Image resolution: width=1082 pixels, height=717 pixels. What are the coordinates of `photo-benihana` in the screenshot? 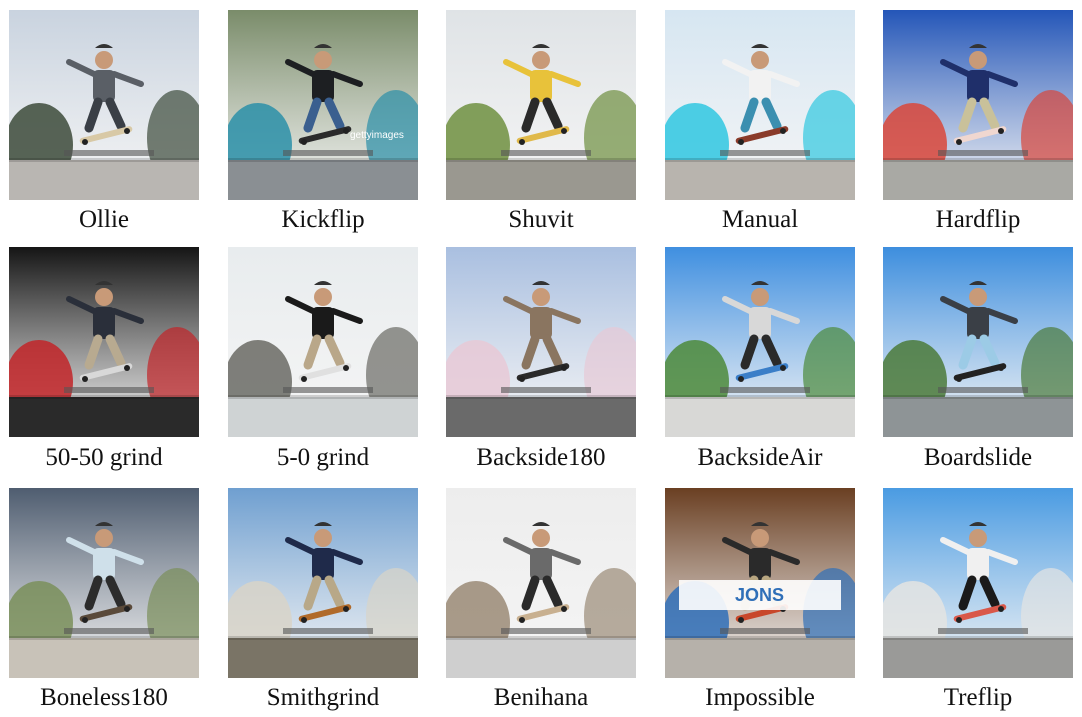 It's located at (541, 583).